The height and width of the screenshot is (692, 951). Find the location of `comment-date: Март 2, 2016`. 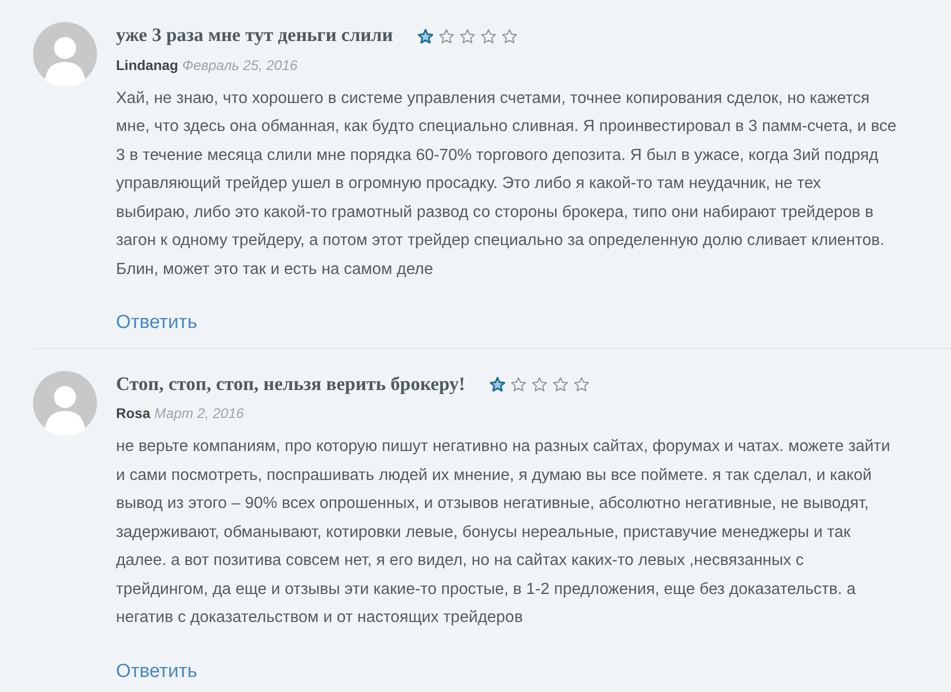

comment-date: Март 2, 2016 is located at coordinates (199, 413).